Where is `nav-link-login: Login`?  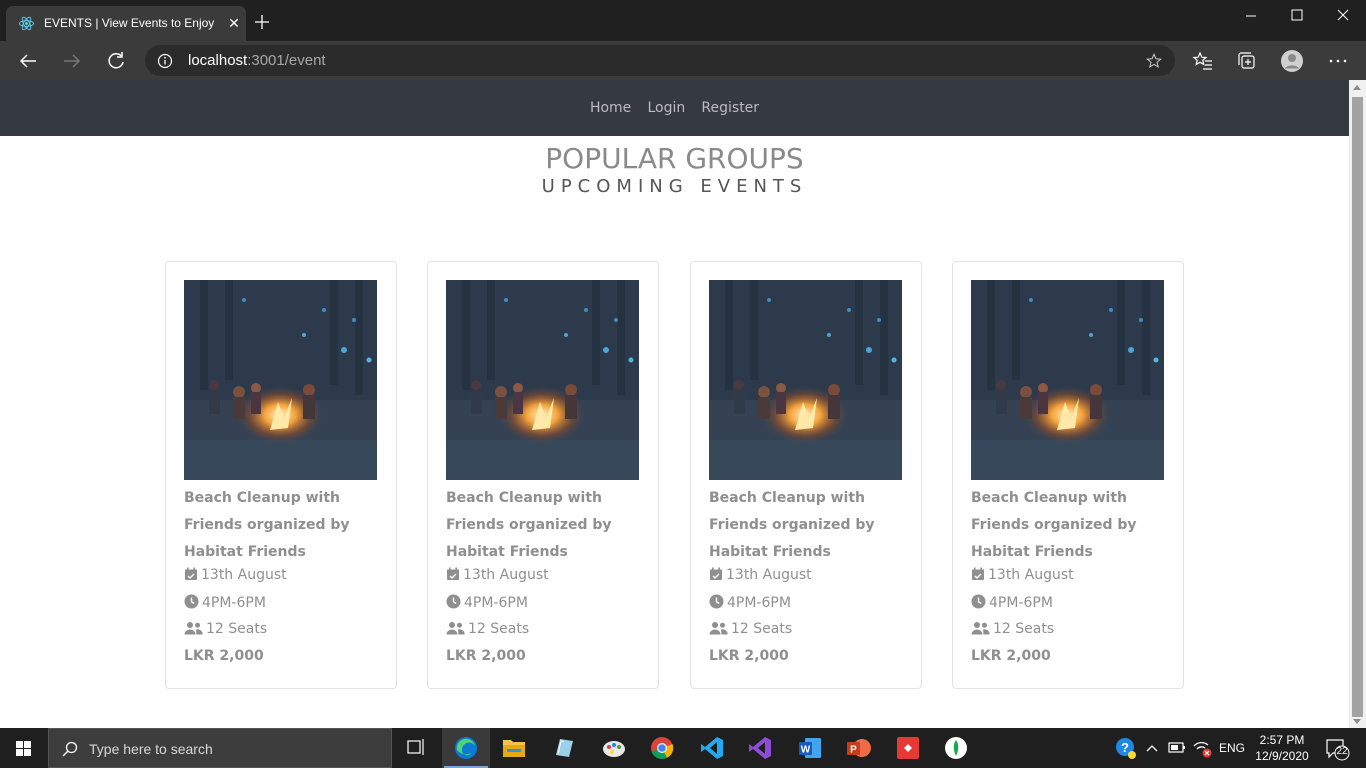 nav-link-login: Login is located at coordinates (666, 108).